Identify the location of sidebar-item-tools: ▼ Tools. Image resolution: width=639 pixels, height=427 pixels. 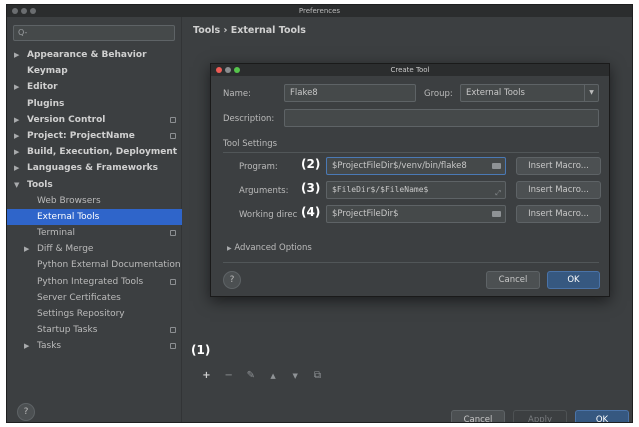
(94, 185).